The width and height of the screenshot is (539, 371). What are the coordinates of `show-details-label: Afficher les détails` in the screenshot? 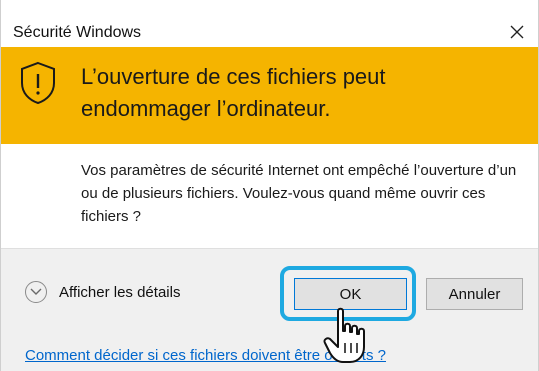 It's located at (120, 292).